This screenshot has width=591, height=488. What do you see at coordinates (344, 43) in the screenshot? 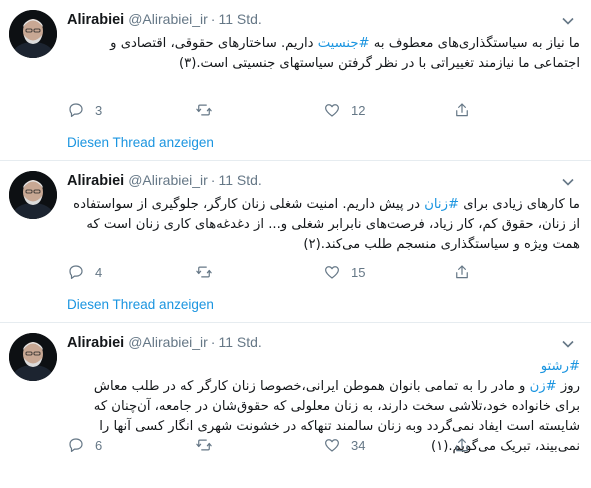
I see `hashtag-link: #جنسیت` at bounding box center [344, 43].